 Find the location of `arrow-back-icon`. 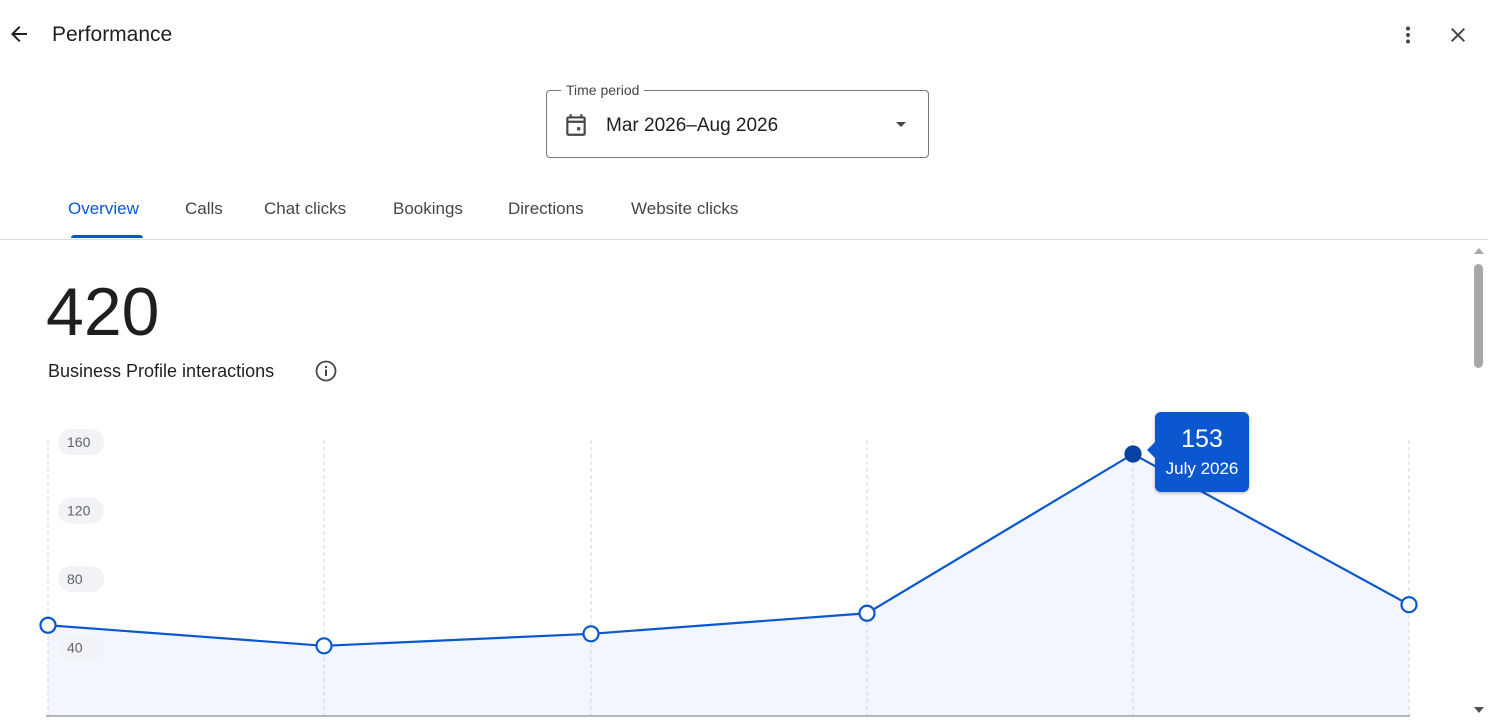

arrow-back-icon is located at coordinates (19, 34).